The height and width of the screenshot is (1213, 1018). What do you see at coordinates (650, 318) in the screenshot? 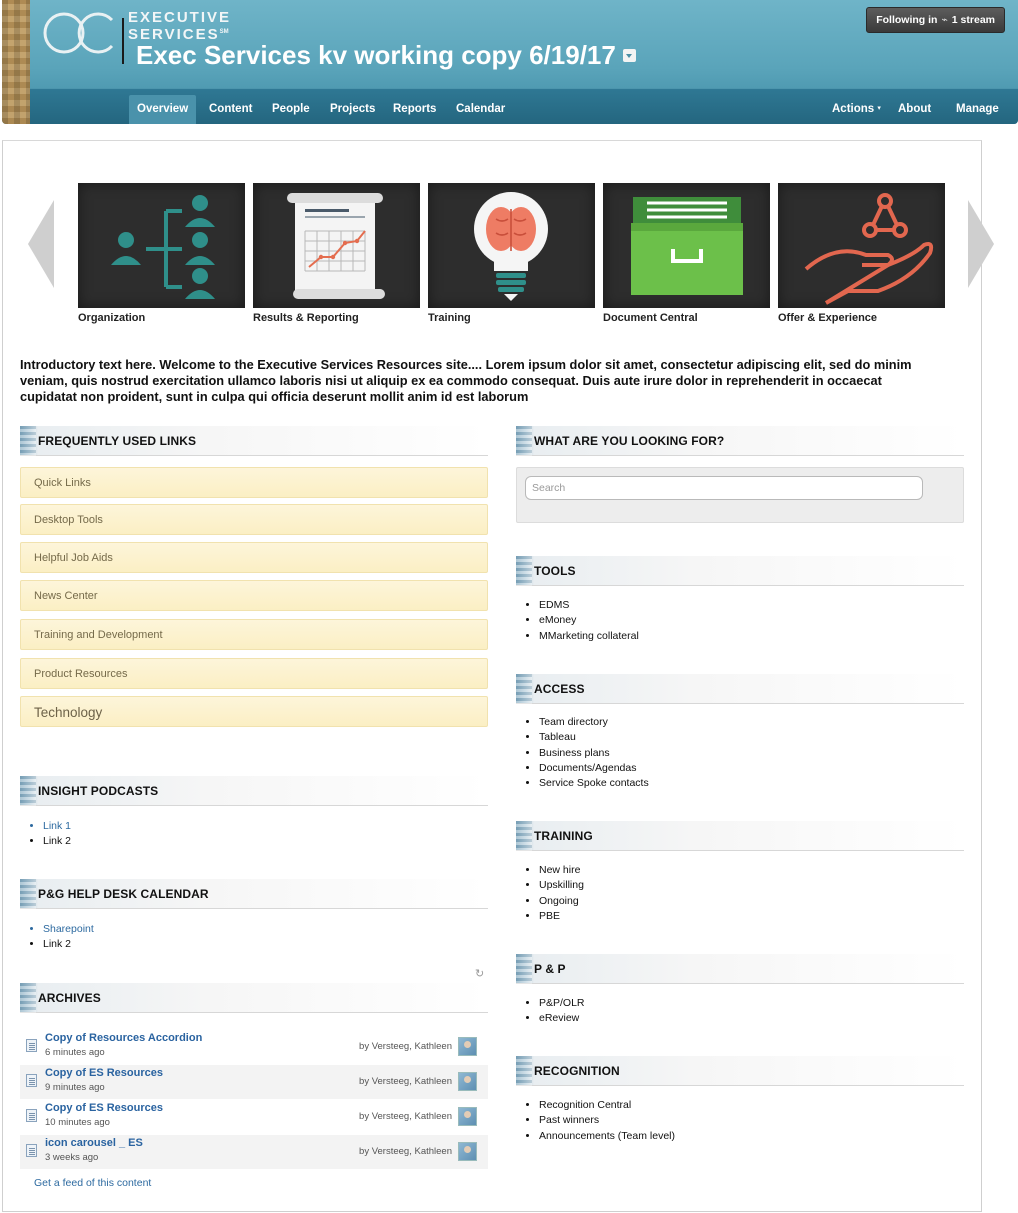
I see `carousel-label-documents: Document Central` at bounding box center [650, 318].